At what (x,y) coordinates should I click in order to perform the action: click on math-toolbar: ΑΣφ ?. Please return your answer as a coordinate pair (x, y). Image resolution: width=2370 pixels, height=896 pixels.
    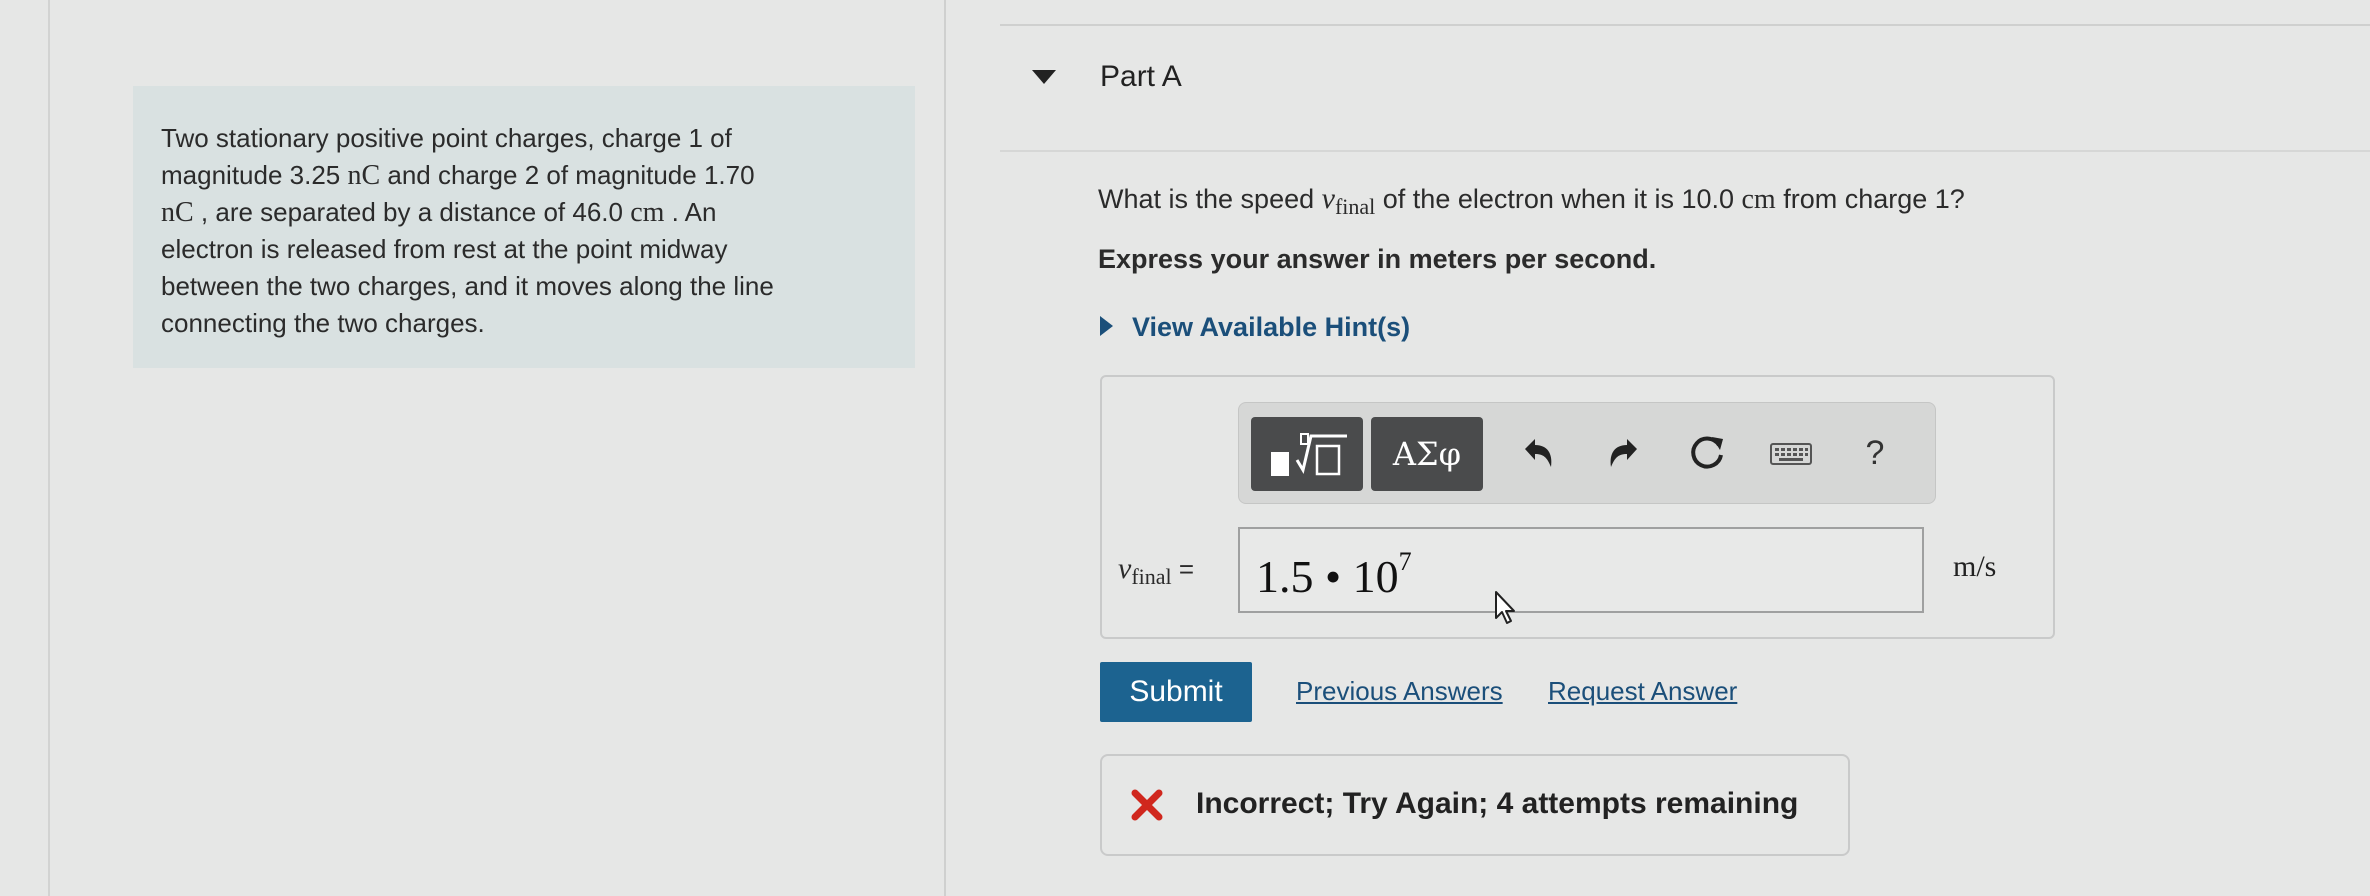
    Looking at the image, I should click on (1587, 453).